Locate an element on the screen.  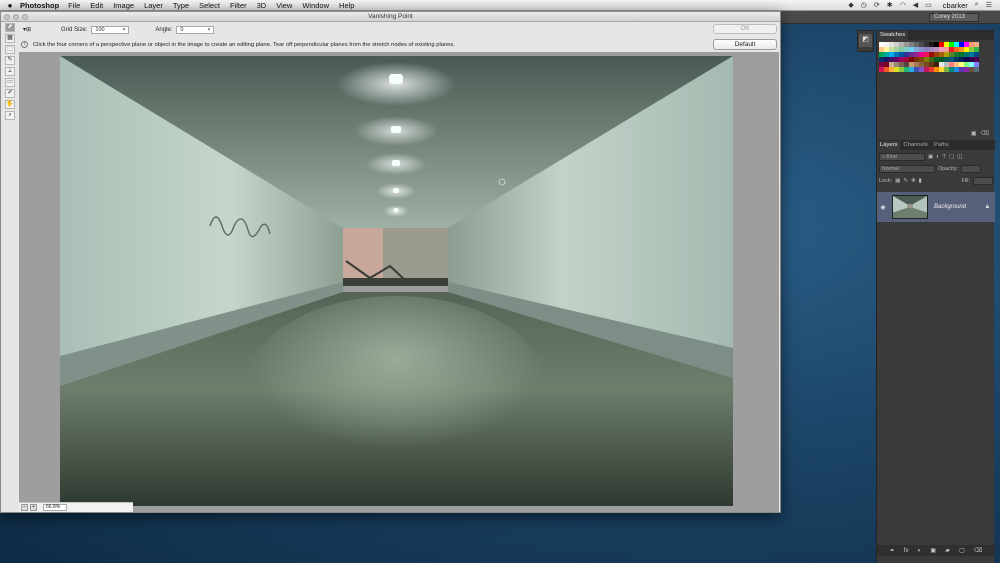
blend-row: Normal Opacity: is located at coordinates (936, 168).